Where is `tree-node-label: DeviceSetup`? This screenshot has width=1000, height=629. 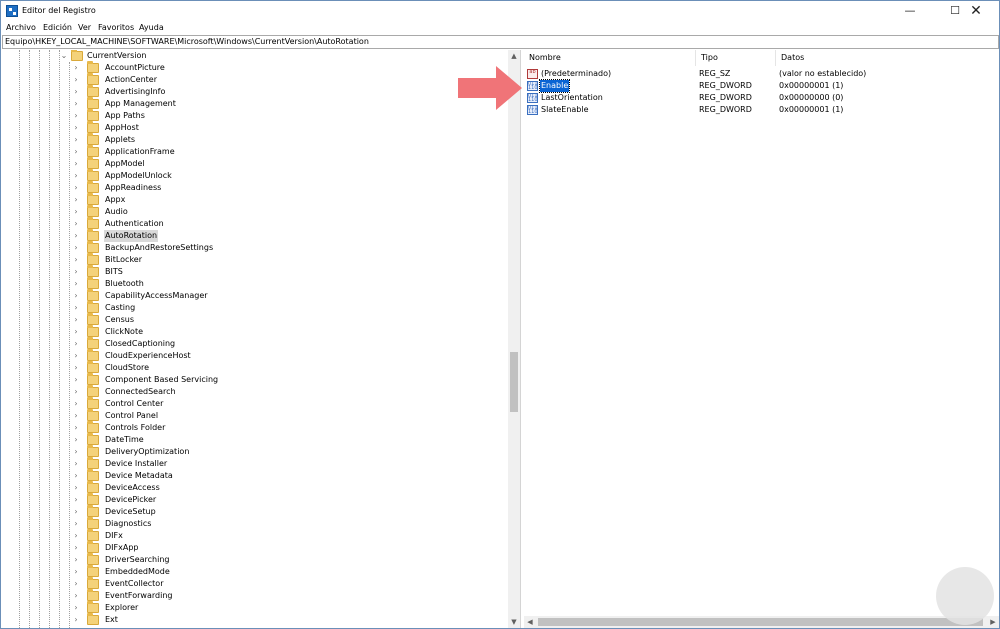
tree-node-label: DeviceSetup is located at coordinates (130, 511).